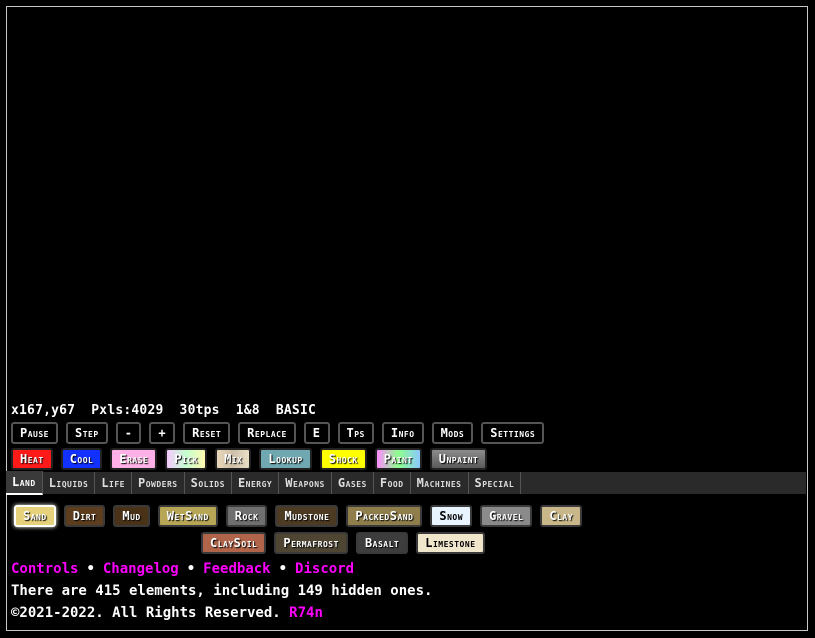  What do you see at coordinates (307, 516) in the screenshot?
I see `element-mudstone-button: Mudstone` at bounding box center [307, 516].